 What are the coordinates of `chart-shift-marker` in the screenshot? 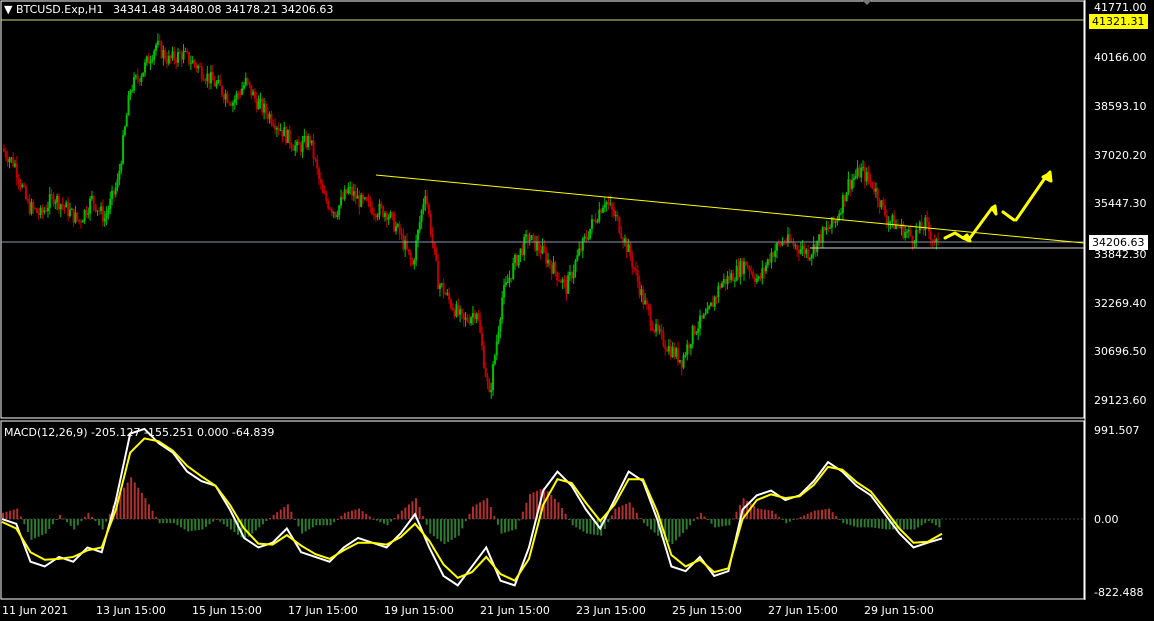 It's located at (867, 2).